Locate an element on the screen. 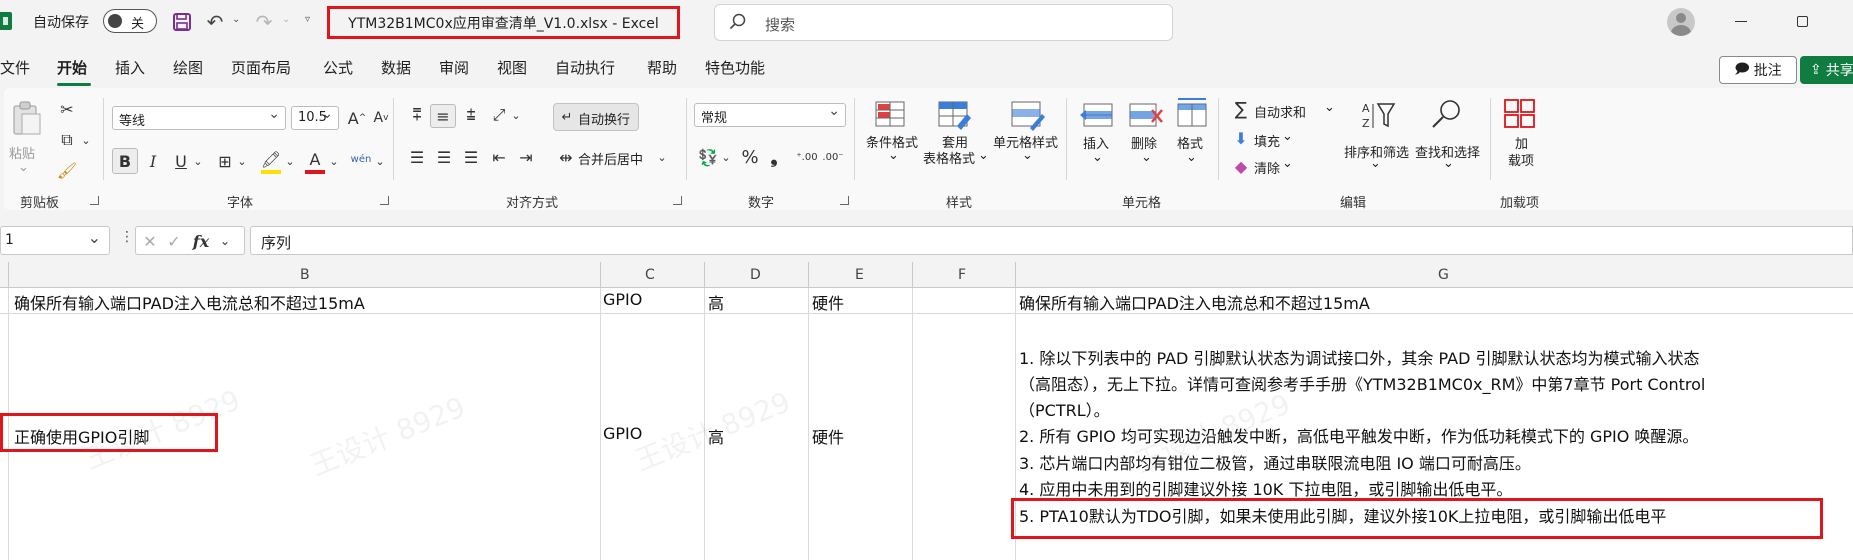  enter-icon: ✓ is located at coordinates (174, 241).